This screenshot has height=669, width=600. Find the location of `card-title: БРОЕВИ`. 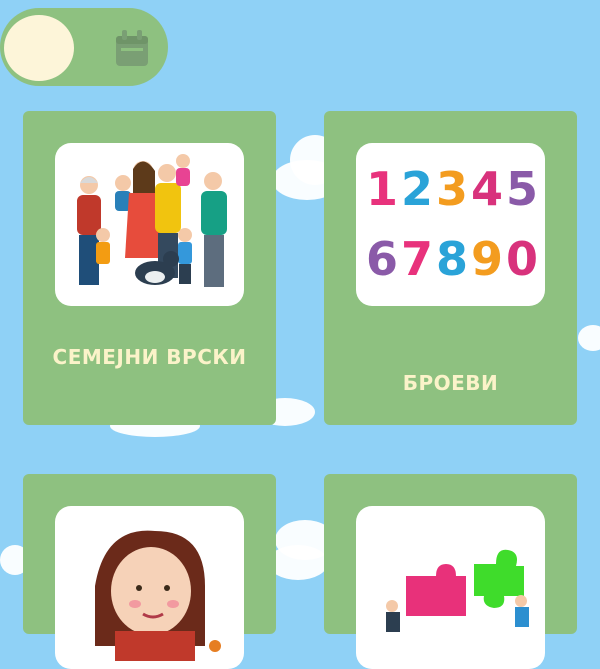

card-title: БРОЕВИ is located at coordinates (450, 383).